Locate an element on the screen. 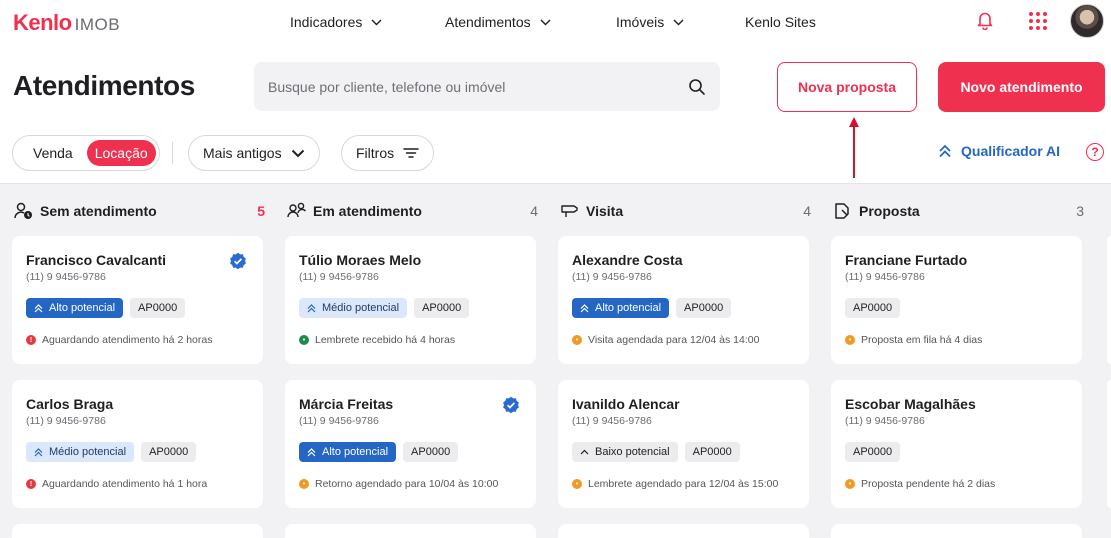 Image resolution: width=1111 pixels, height=538 pixels. column-count: 3 is located at coordinates (1080, 211).